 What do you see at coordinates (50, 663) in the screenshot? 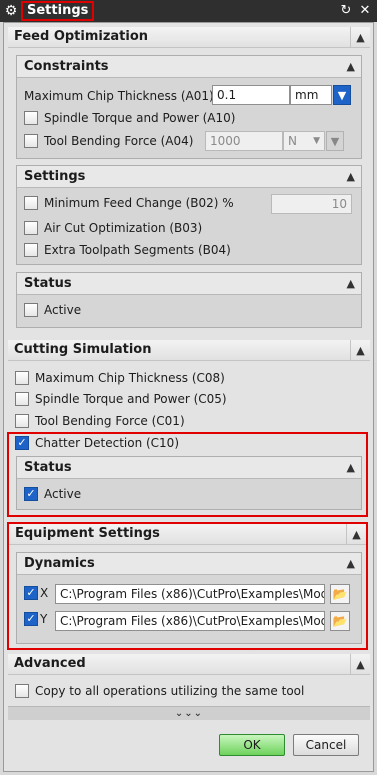
I see `advanced-title: Advanced` at bounding box center [50, 663].